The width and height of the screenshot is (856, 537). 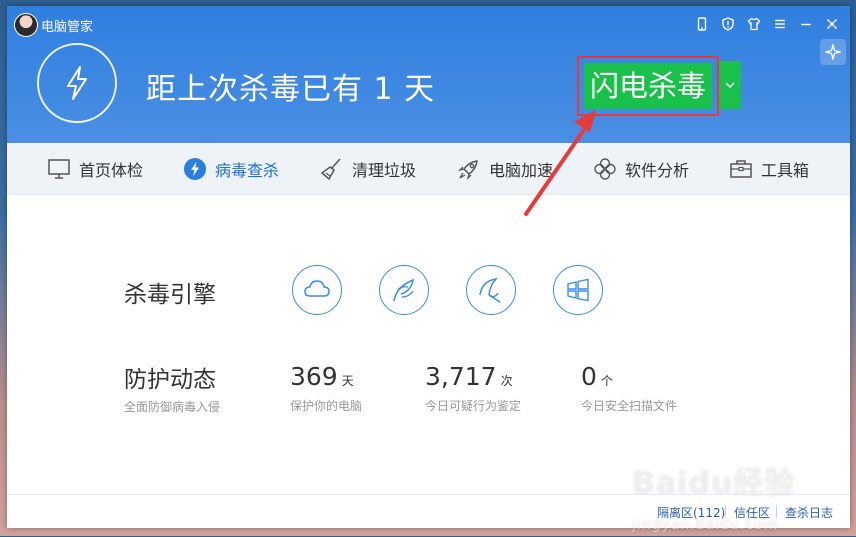 I want to click on stat-unit: 次, so click(x=506, y=381).